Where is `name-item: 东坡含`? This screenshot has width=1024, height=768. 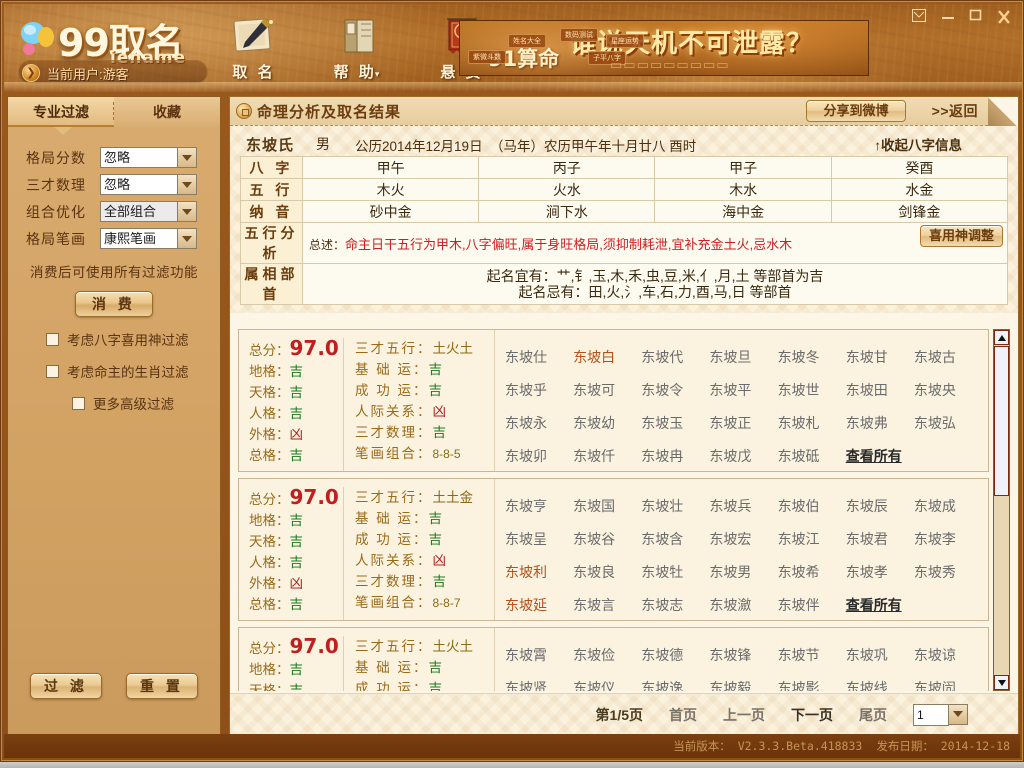
name-item: 东坡含 is located at coordinates (675, 539).